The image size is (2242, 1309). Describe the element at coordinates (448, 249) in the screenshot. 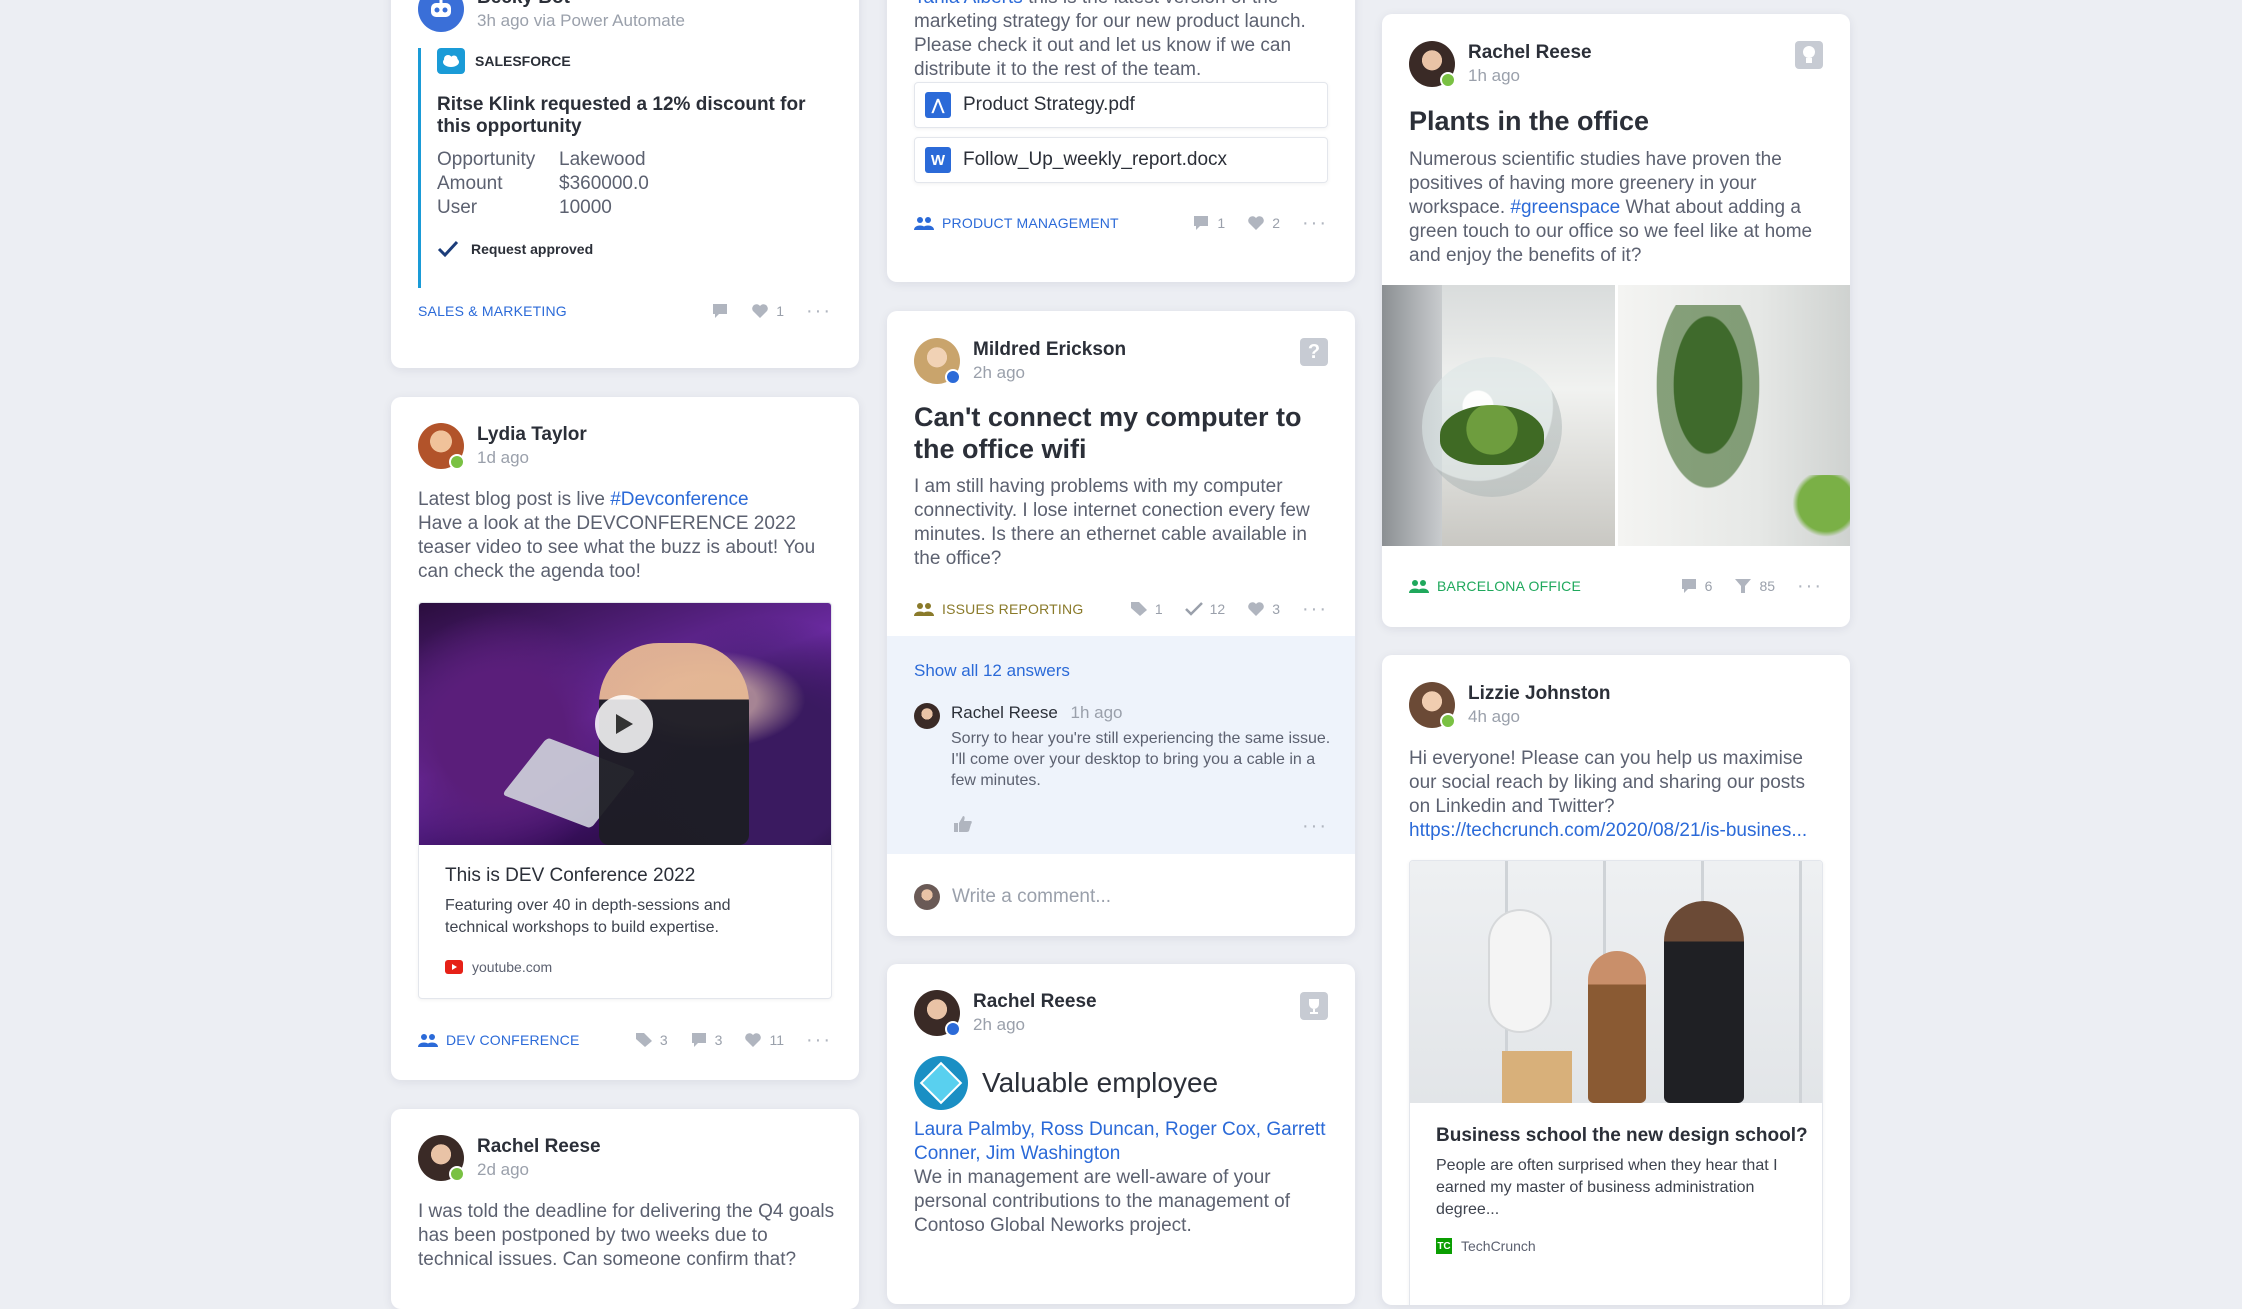

I see `check-icon` at that location.